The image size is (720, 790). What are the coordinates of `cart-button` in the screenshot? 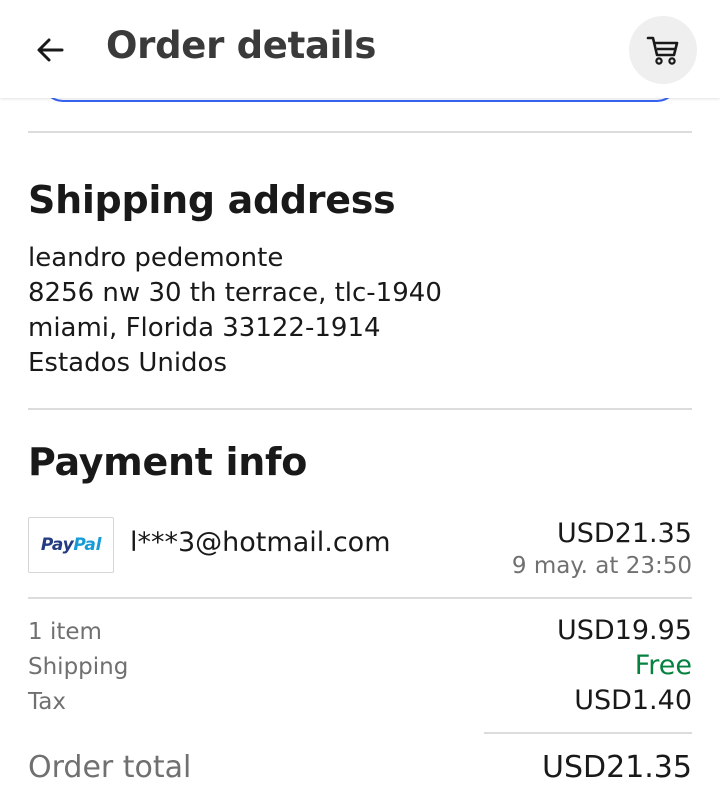 It's located at (663, 50).